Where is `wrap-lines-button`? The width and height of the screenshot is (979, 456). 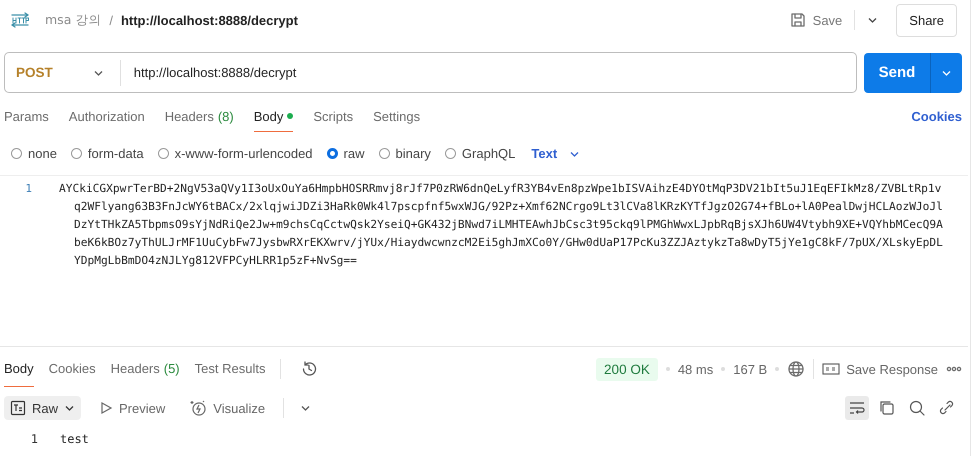
wrap-lines-button is located at coordinates (857, 408).